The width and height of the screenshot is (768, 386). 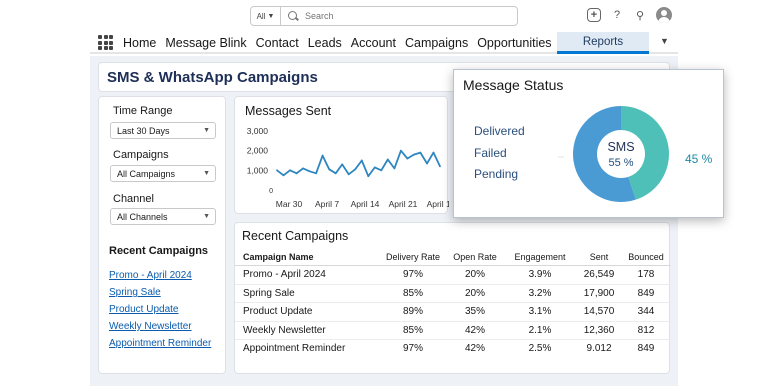 I want to click on engagement-cell: 3.9%, so click(x=540, y=274).